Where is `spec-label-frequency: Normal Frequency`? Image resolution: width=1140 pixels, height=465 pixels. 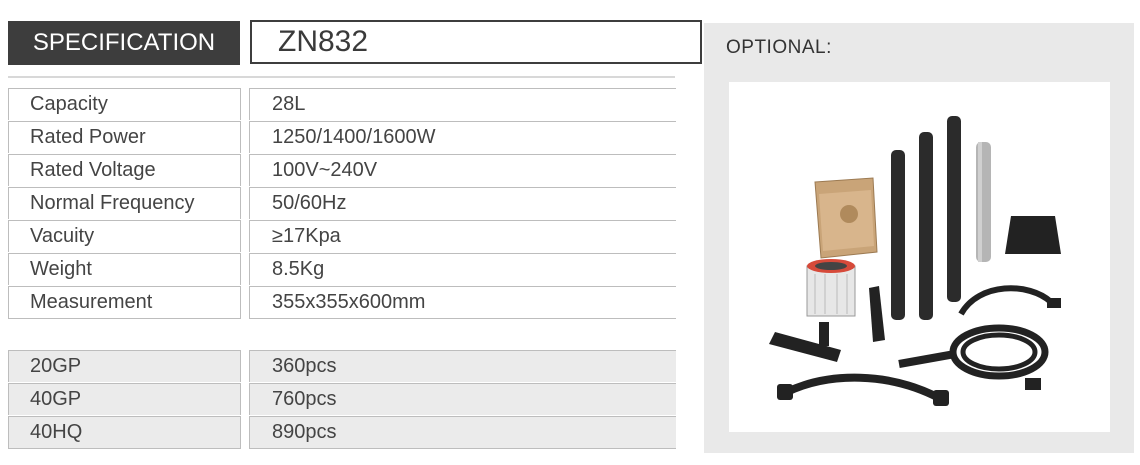
spec-label-frequency: Normal Frequency is located at coordinates (124, 203).